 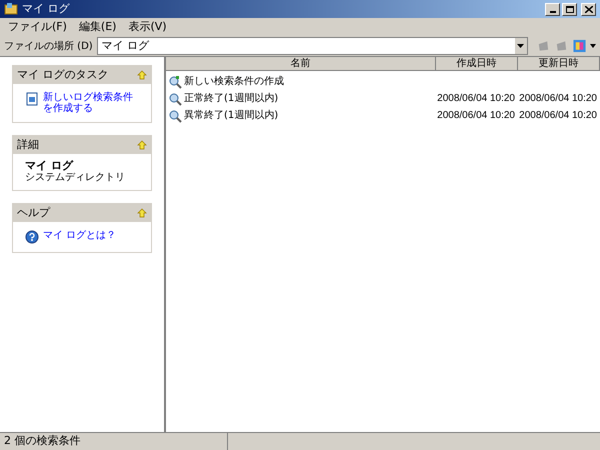 What do you see at coordinates (231, 98) in the screenshot?
I see `file-name: 正常終了(1週間以内)` at bounding box center [231, 98].